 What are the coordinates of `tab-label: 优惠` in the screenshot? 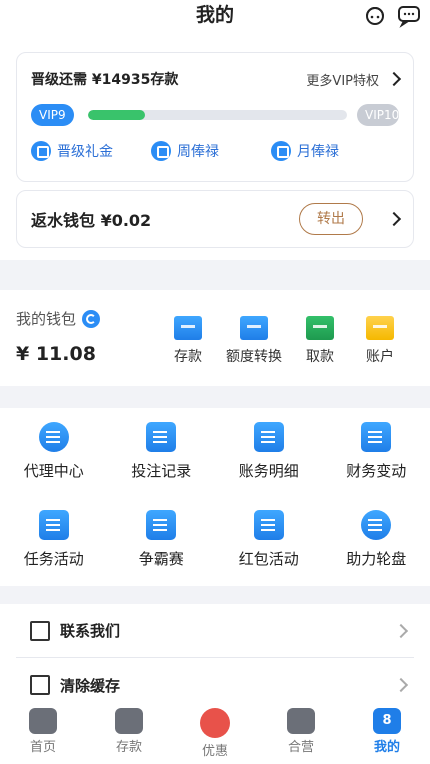 It's located at (214, 751).